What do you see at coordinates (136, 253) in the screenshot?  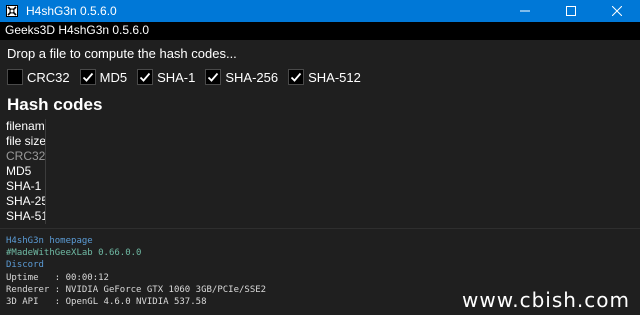 I see `geexlab-link: #MadeWithGeeXLab 0.66.0.0` at bounding box center [136, 253].